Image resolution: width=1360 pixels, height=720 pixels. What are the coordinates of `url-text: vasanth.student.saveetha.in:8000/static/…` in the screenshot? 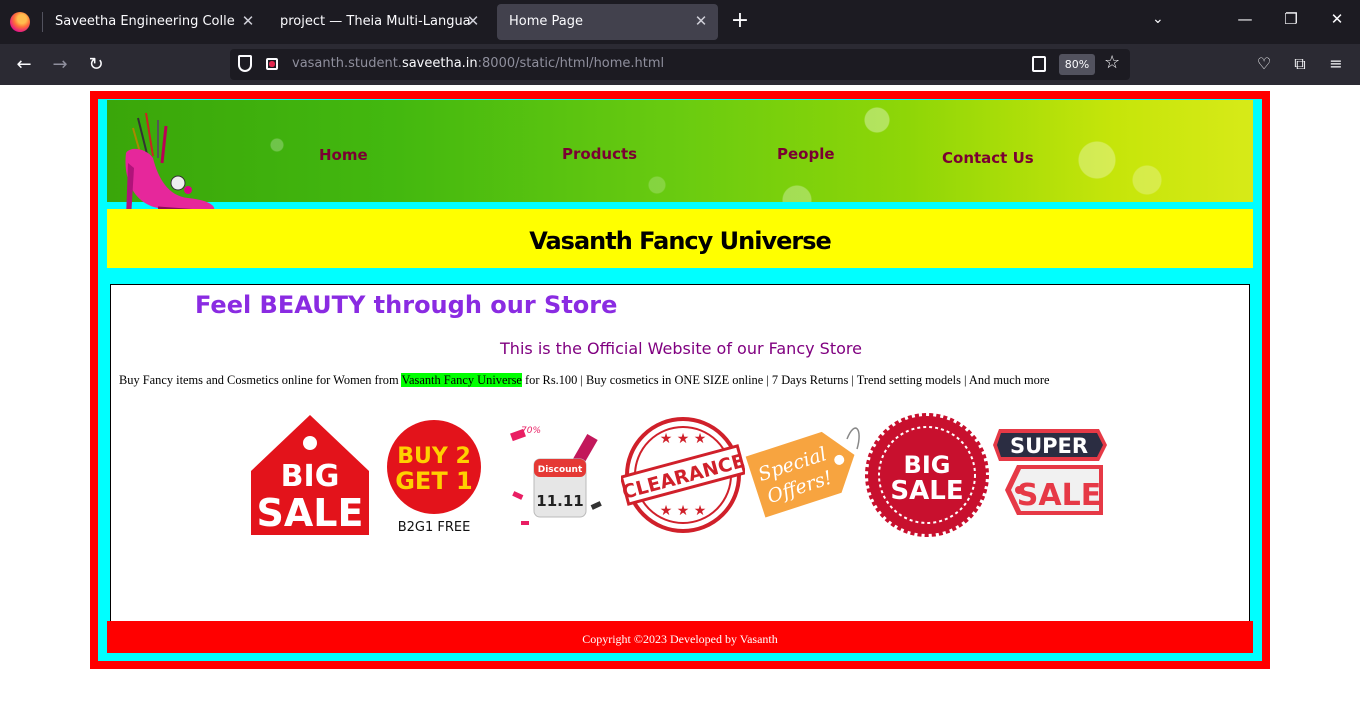 It's located at (478, 63).